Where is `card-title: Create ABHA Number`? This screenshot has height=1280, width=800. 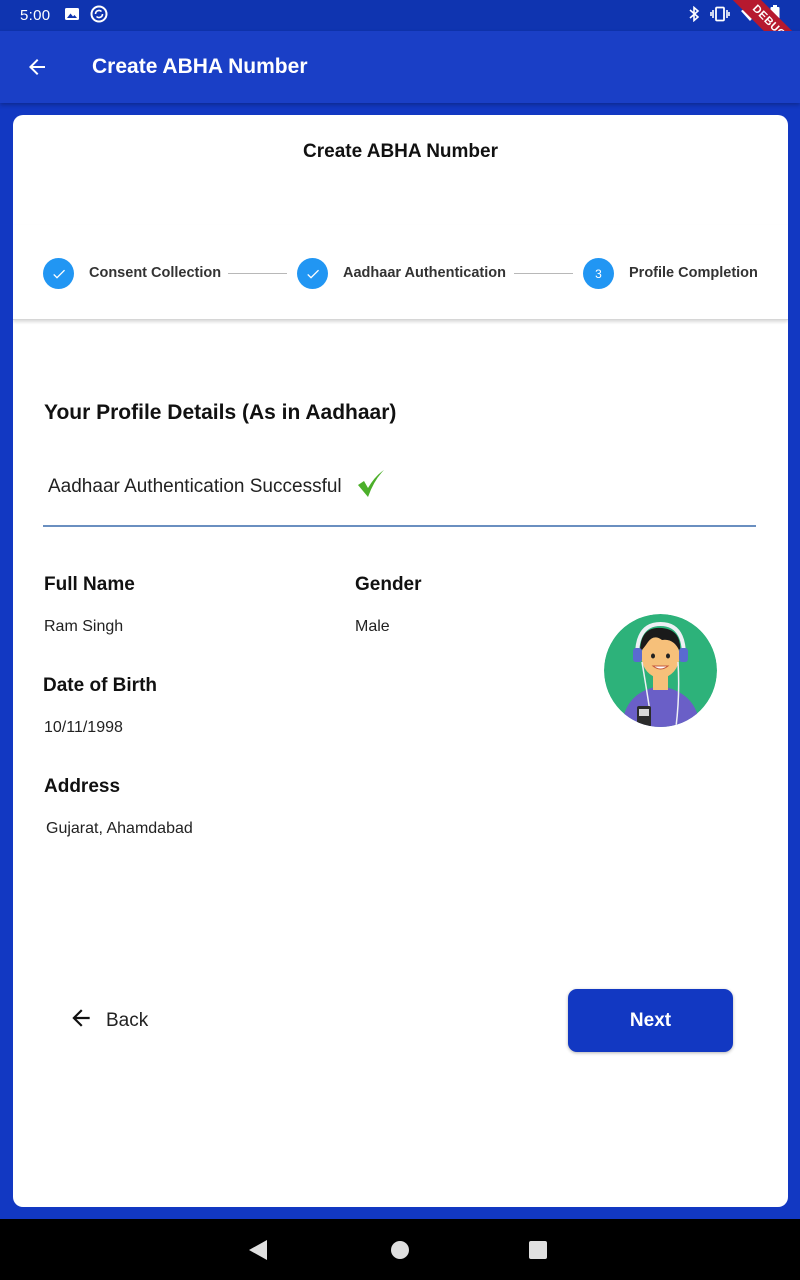 card-title: Create ABHA Number is located at coordinates (400, 151).